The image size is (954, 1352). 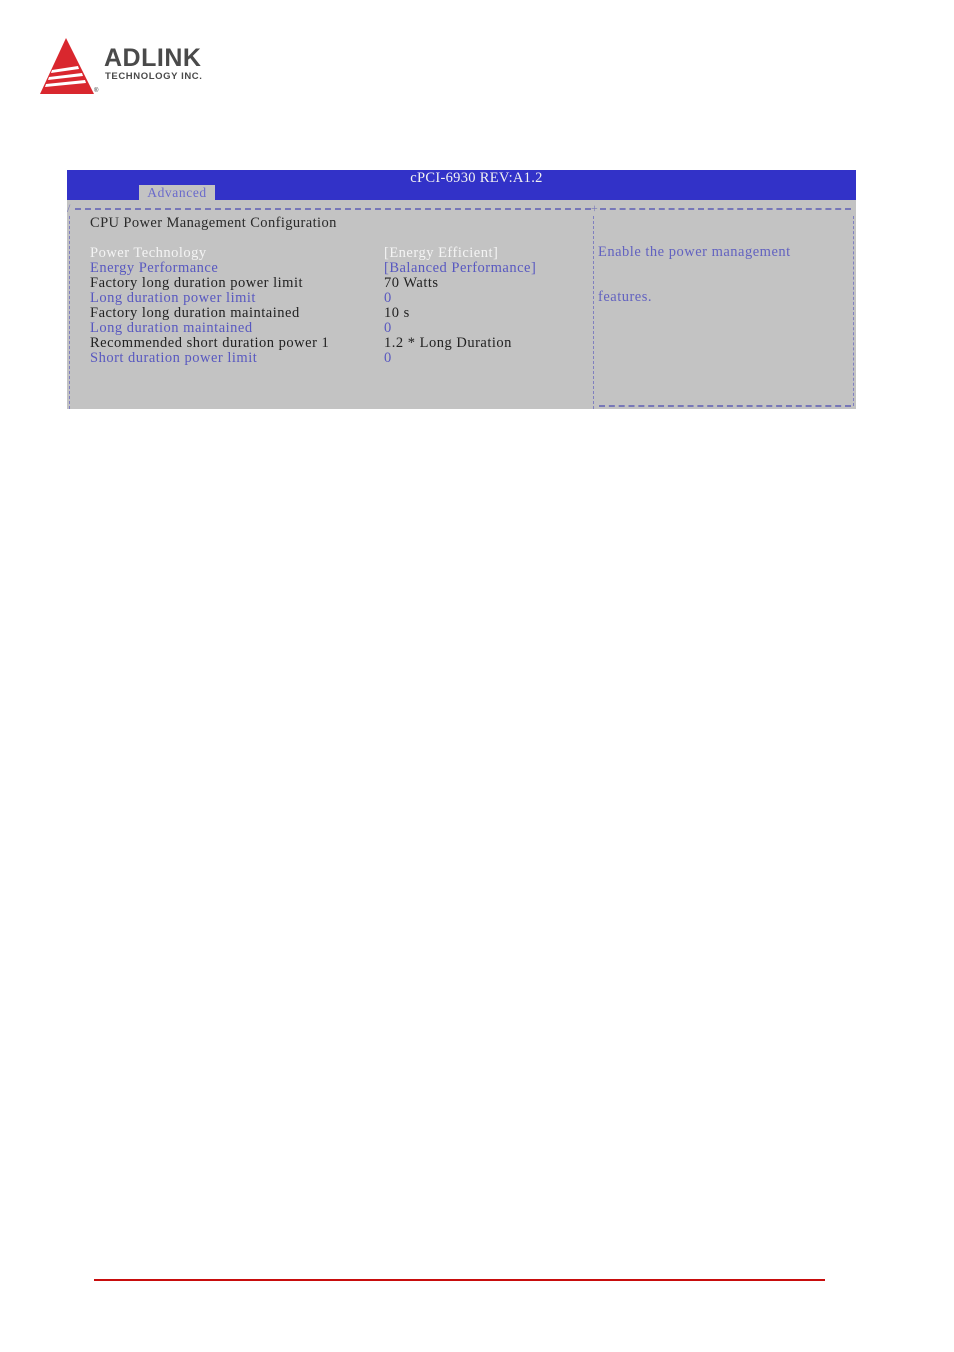 What do you see at coordinates (173, 298) in the screenshot?
I see `setting-label: Long duration power limit` at bounding box center [173, 298].